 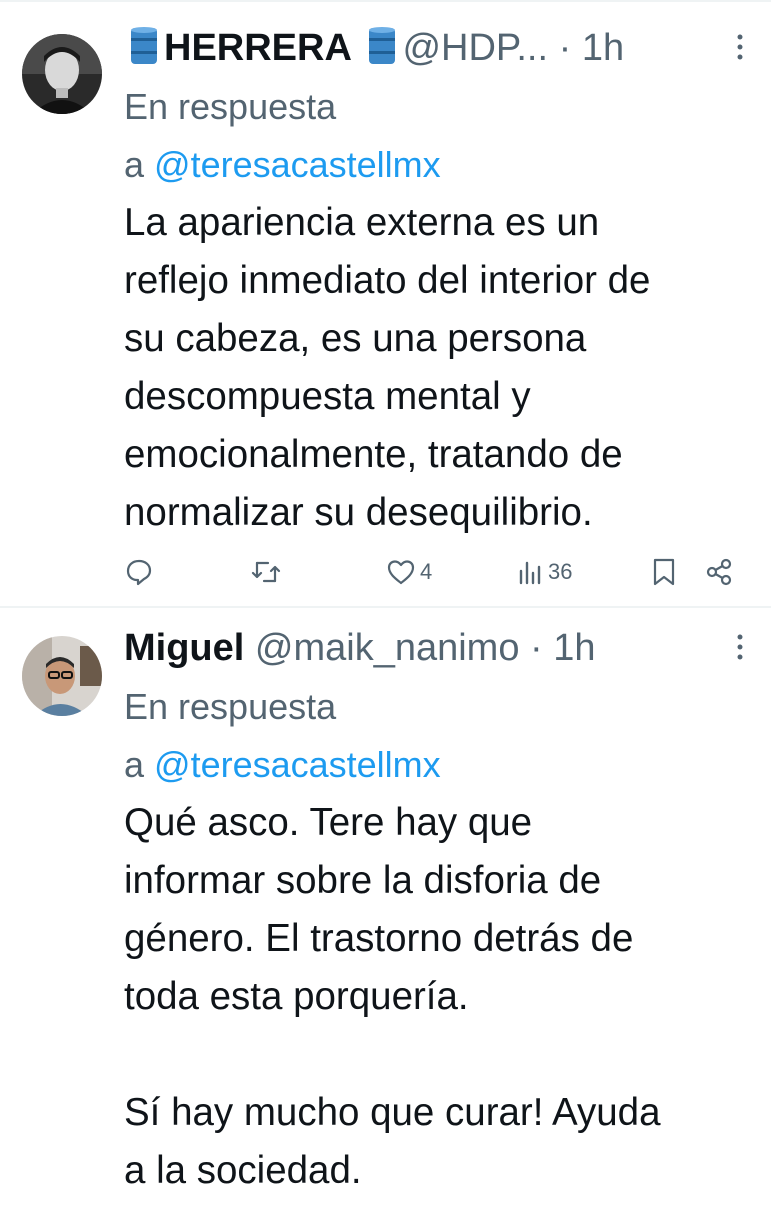 I want to click on user-handle: @maik_nanimo, so click(x=387, y=648).